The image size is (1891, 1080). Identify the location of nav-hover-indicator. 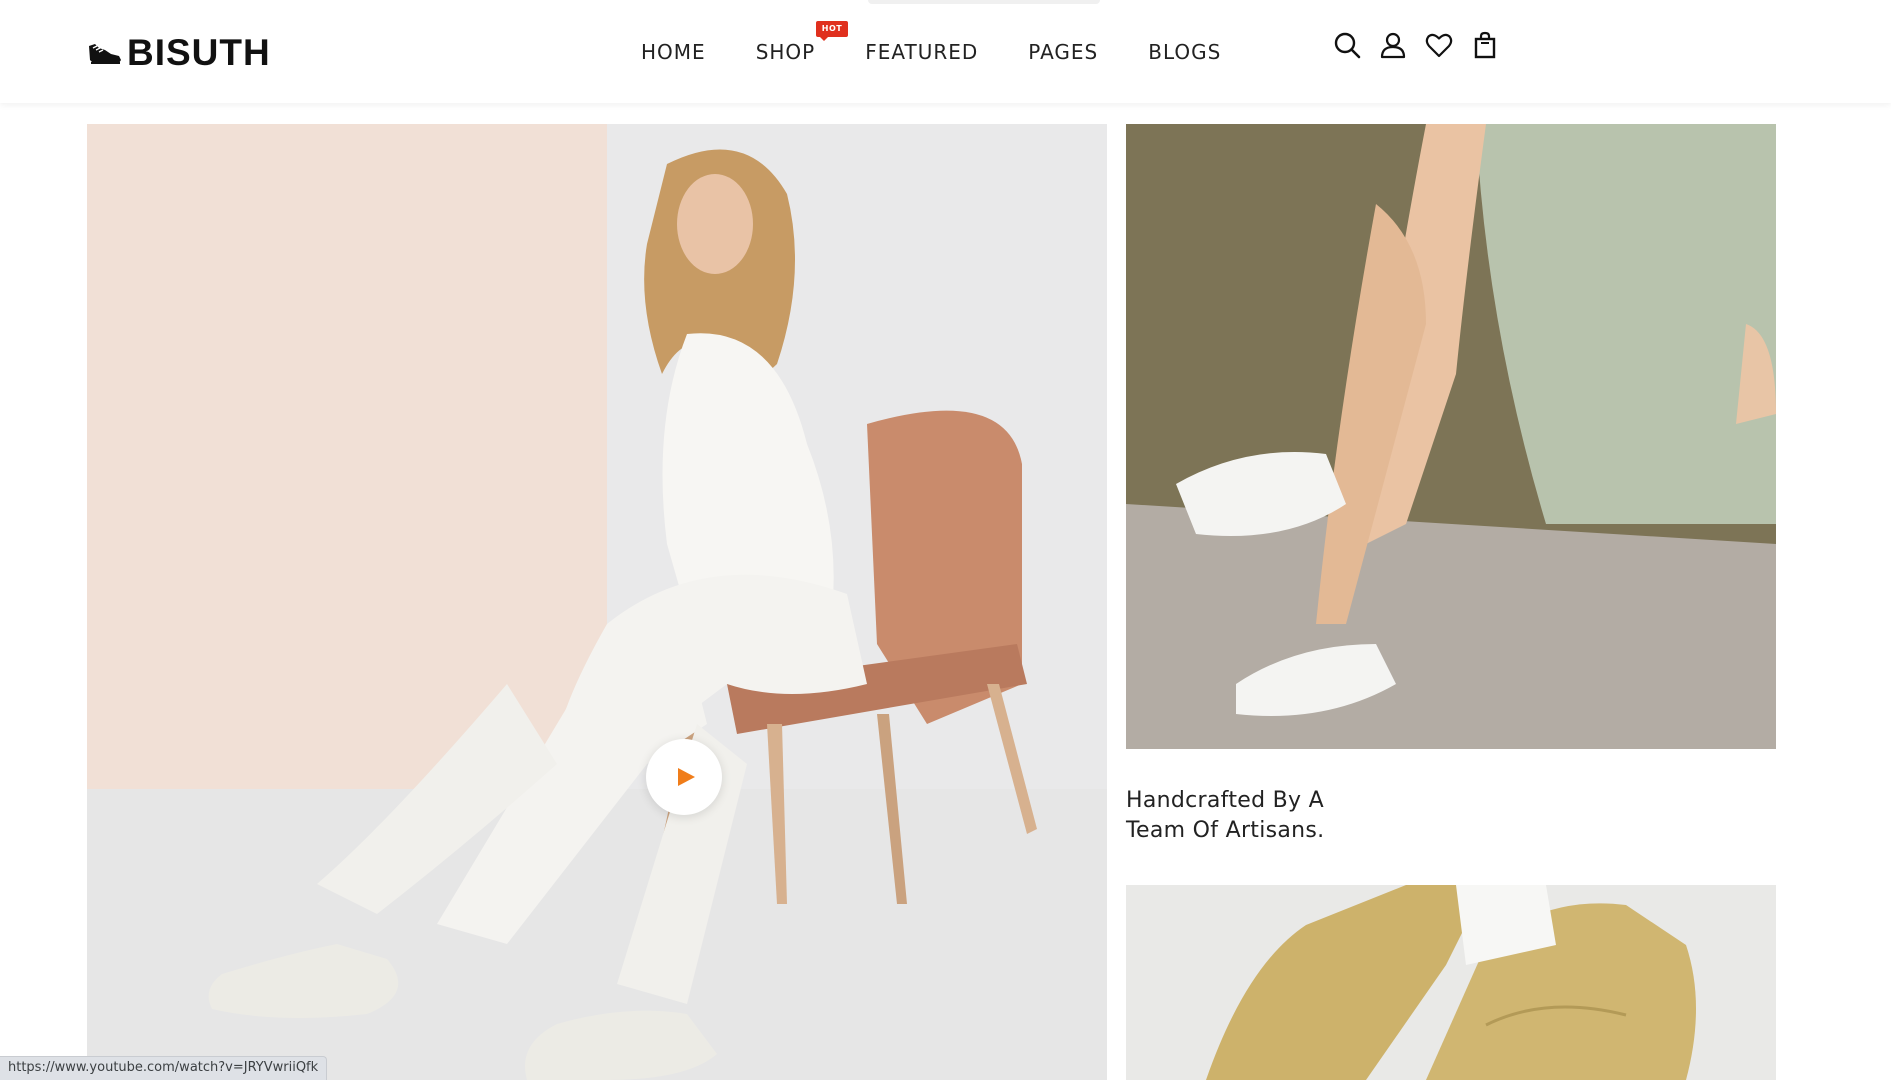
(984, 2).